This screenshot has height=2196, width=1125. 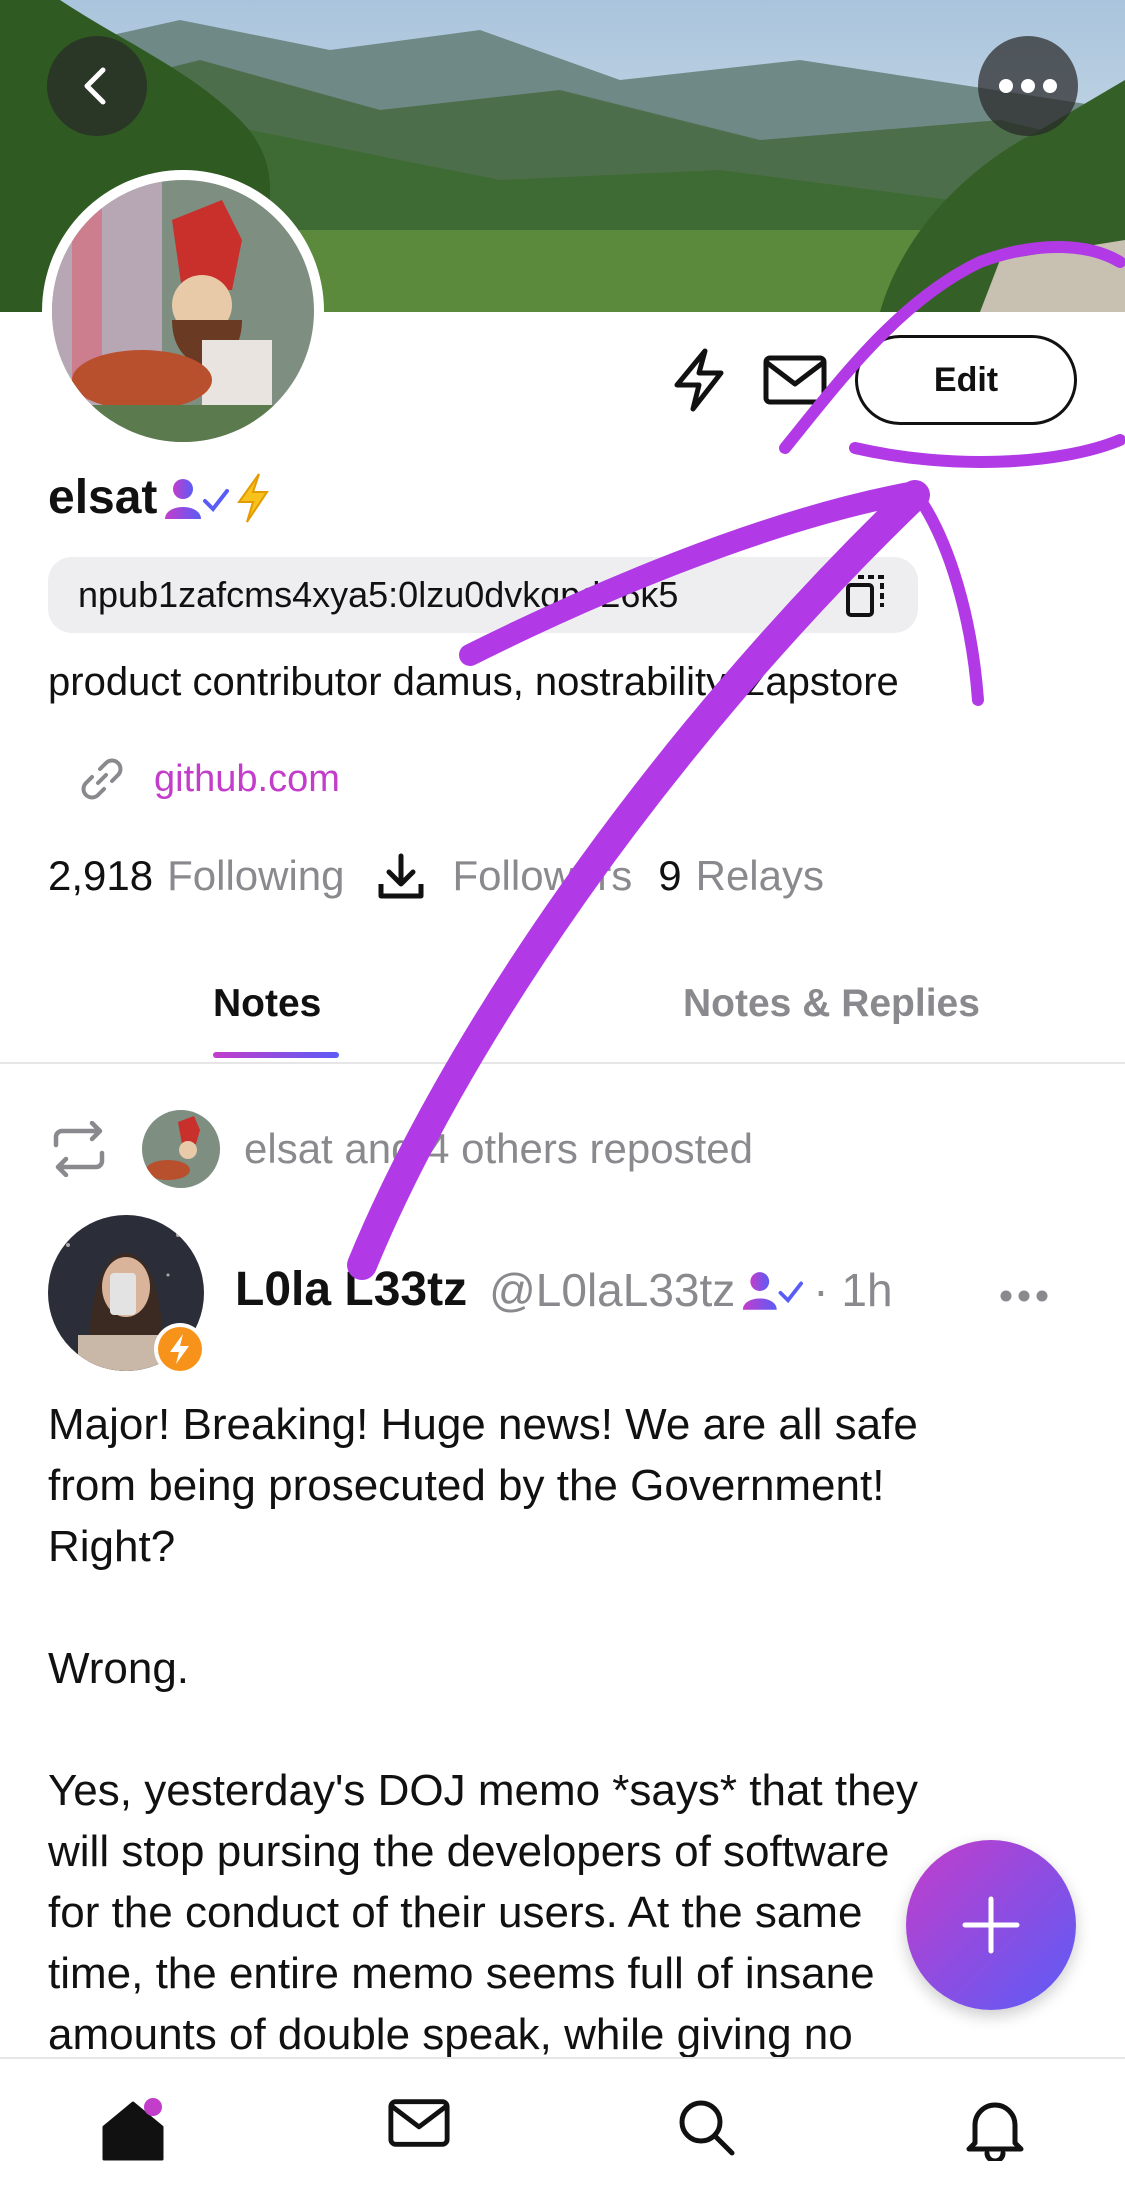 I want to click on active-tab-indicator, so click(x=276, y=1055).